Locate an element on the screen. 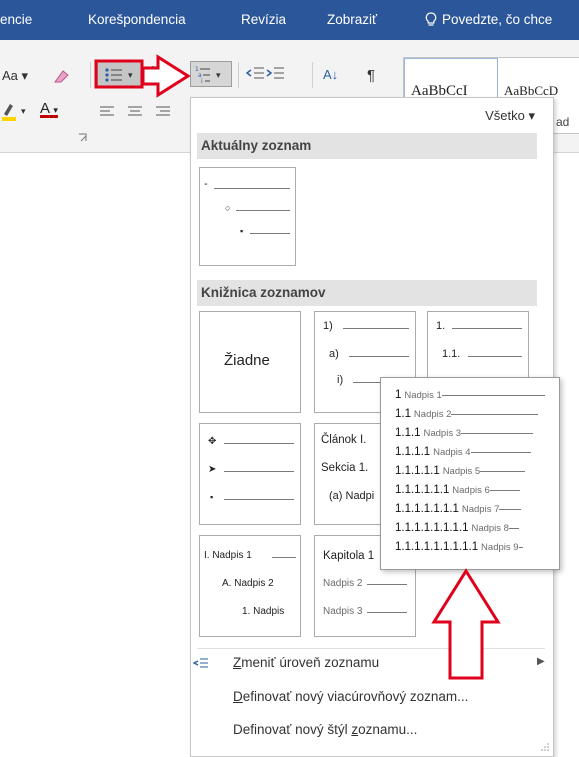  thumb-label: Nadpis 3 is located at coordinates (343, 611).